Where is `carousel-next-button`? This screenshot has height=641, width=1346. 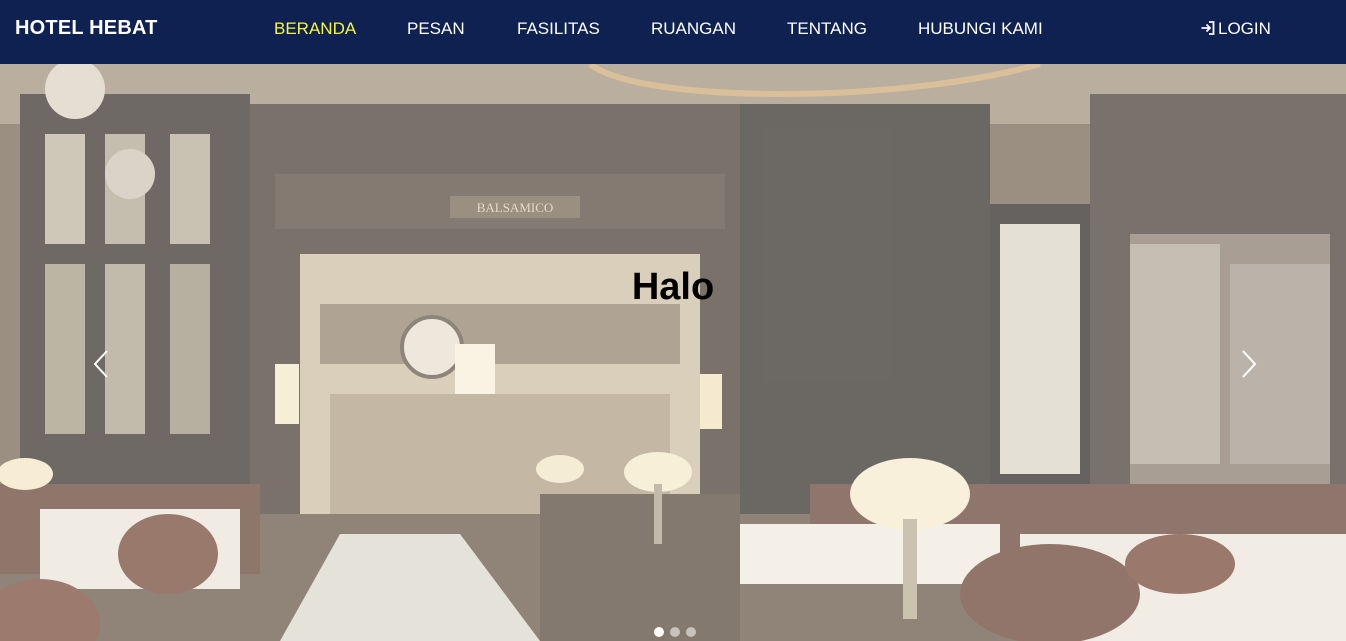 carousel-next-button is located at coordinates (1247, 364).